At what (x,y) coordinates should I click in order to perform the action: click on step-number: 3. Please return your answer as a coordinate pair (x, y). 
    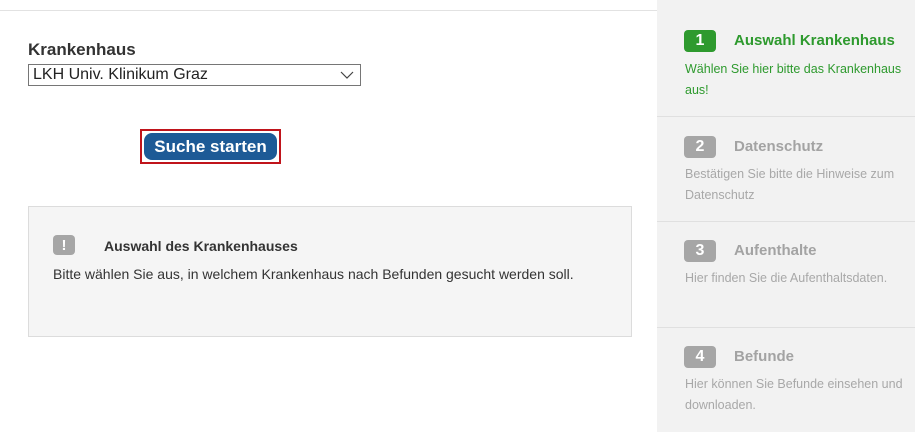
    Looking at the image, I should click on (700, 251).